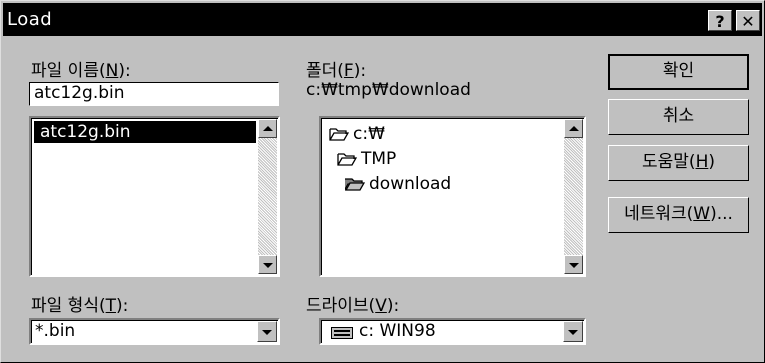  I want to click on filetype-value: *.bin, so click(55, 331).